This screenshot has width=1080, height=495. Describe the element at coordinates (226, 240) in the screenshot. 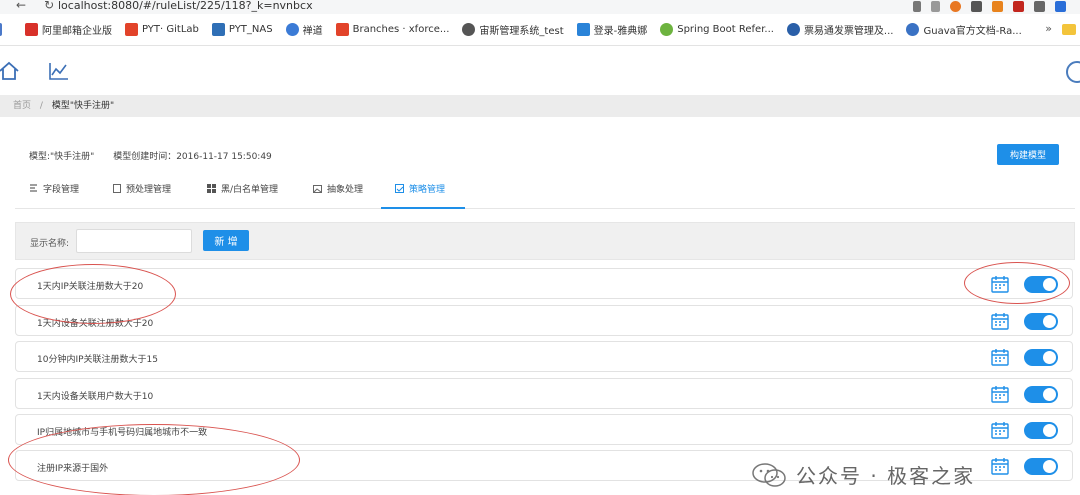

I see `add-button: 新 增` at that location.